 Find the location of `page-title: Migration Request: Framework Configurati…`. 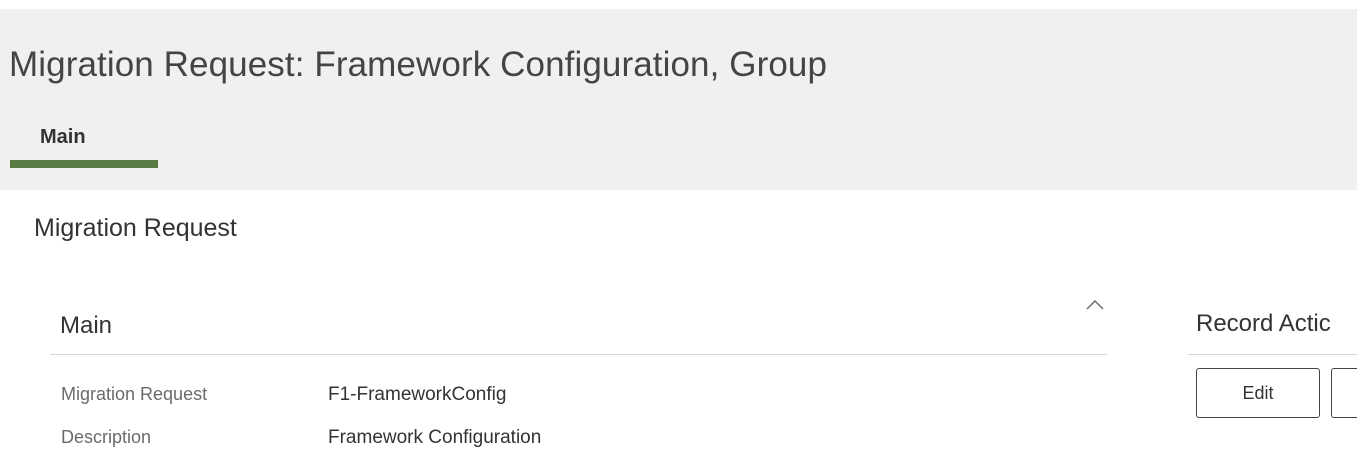

page-title: Migration Request: Framework Configurati… is located at coordinates (418, 64).